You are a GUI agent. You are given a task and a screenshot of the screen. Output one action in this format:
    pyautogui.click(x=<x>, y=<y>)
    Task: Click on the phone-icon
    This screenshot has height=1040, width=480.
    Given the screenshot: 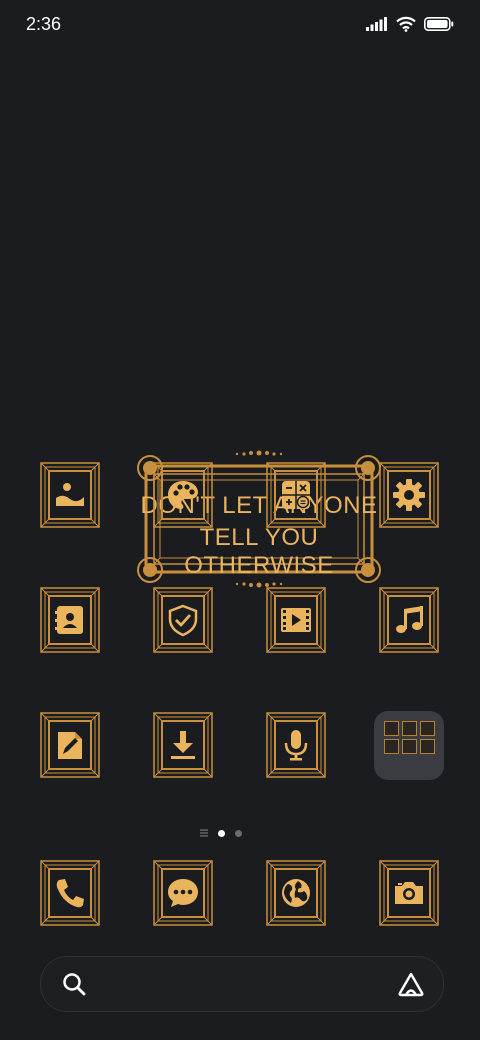 What is the action you would take?
    pyautogui.click(x=70, y=893)
    